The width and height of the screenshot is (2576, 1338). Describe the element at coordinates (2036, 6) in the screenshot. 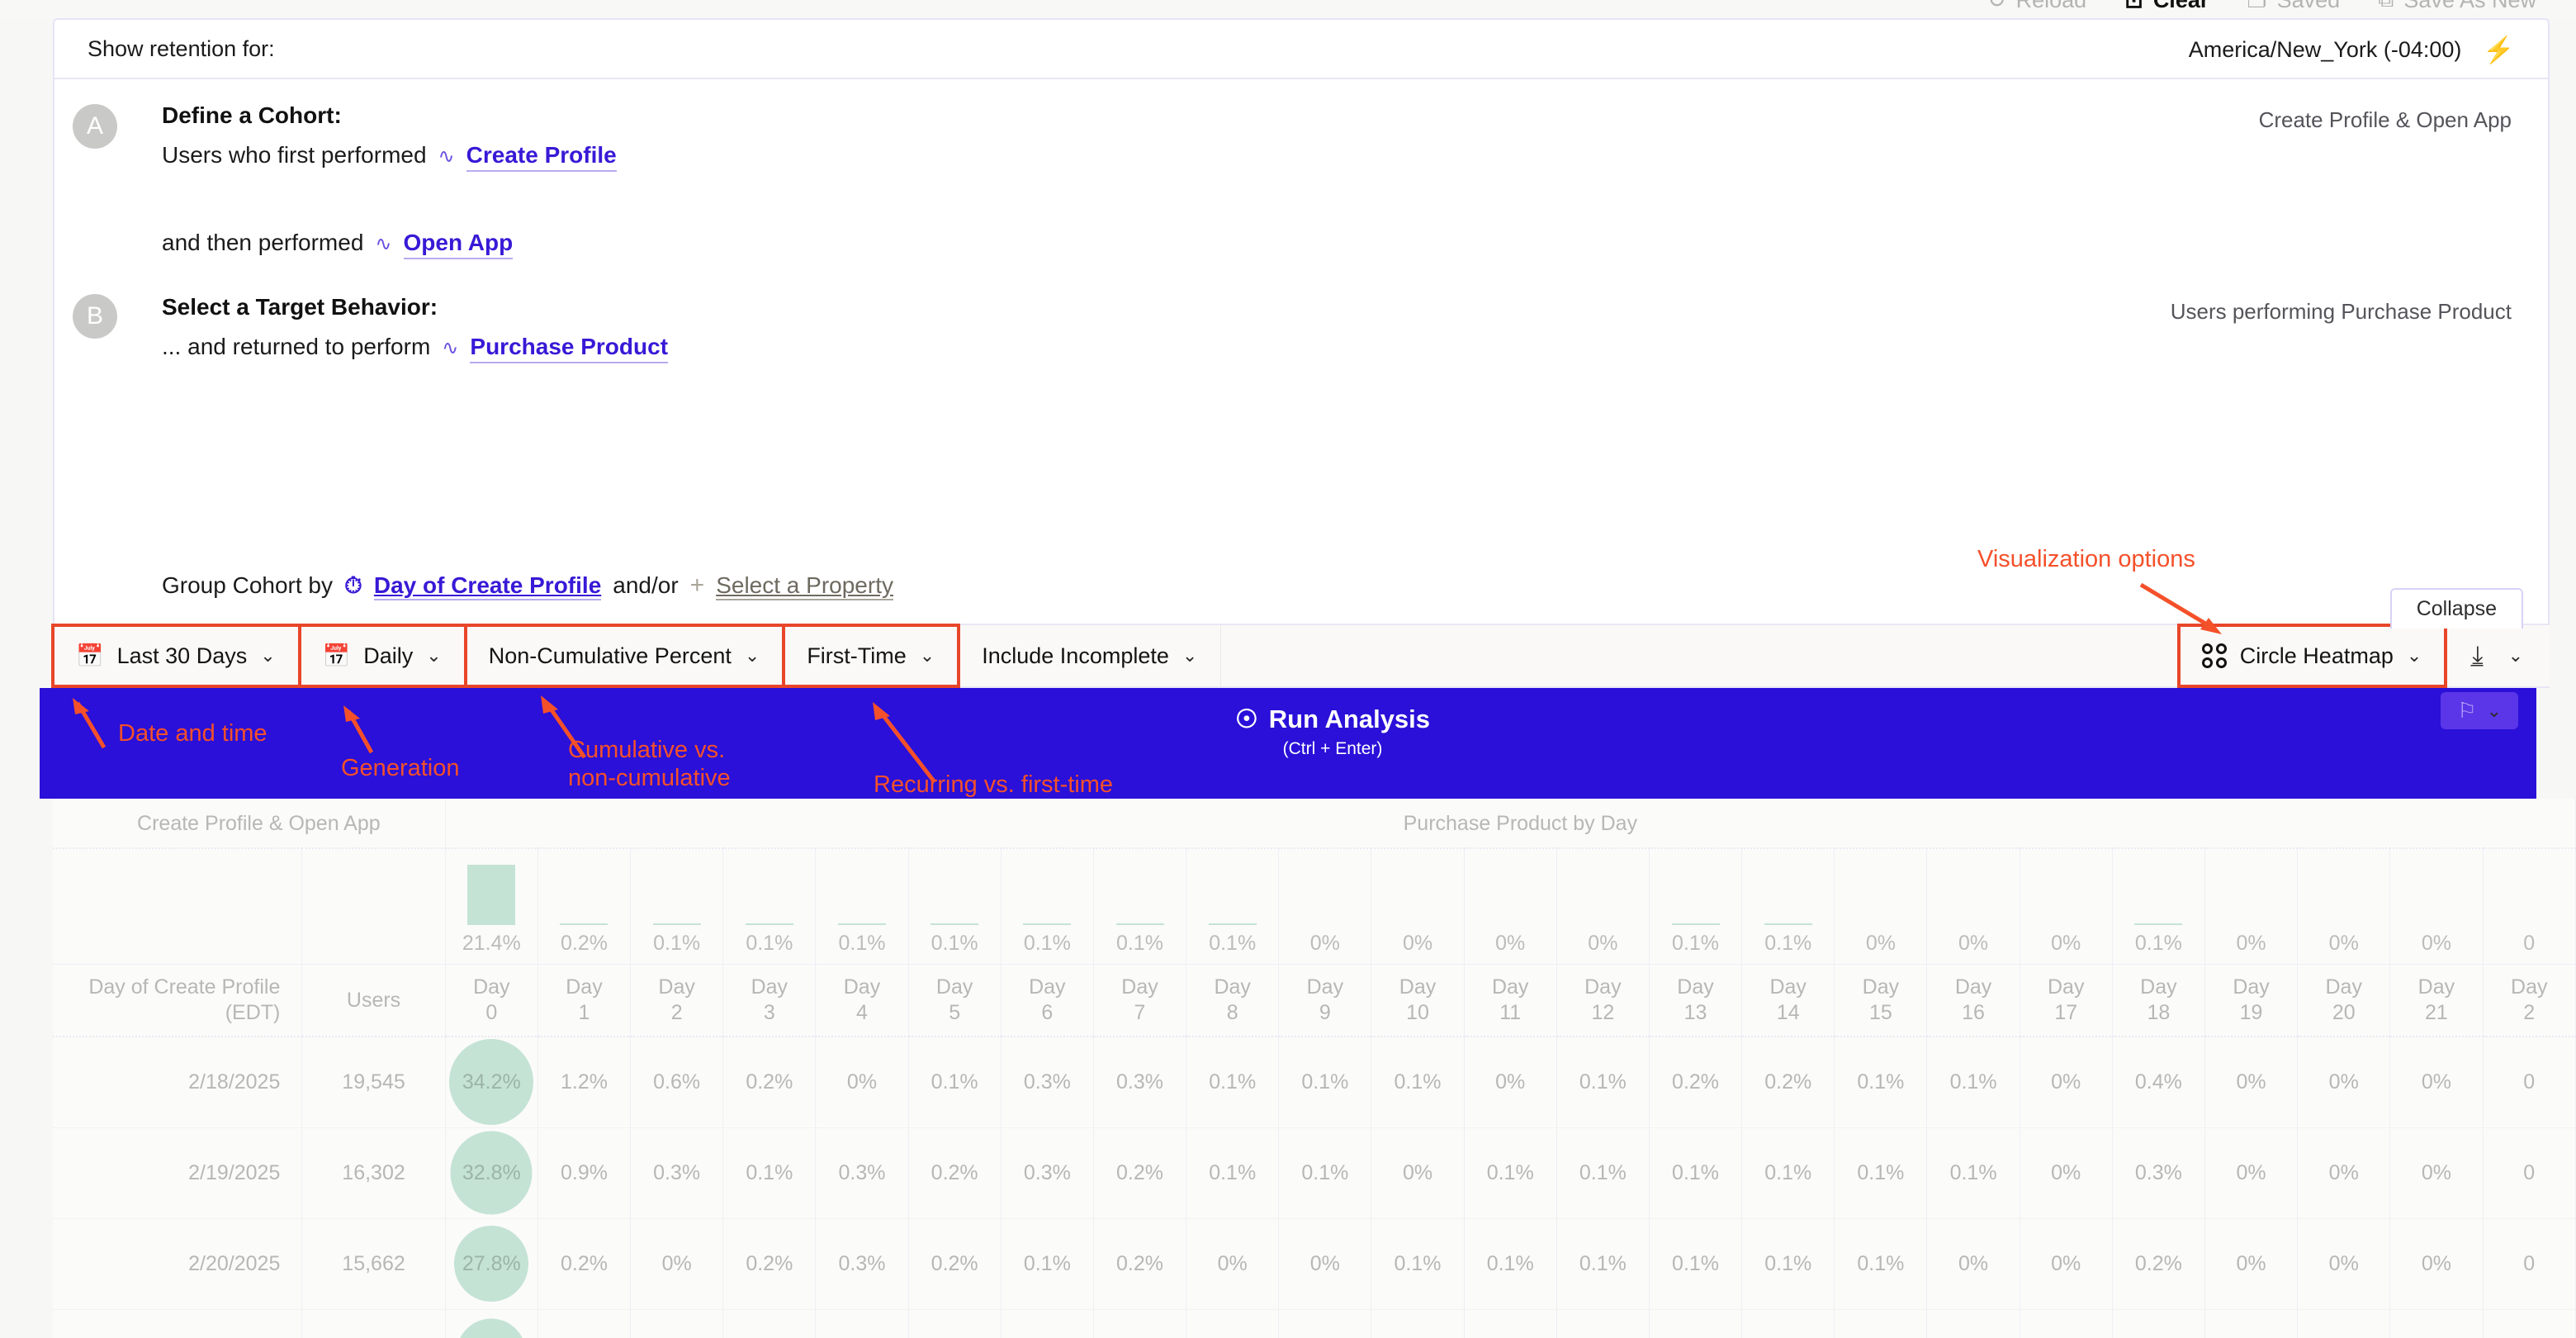

I see `topbar-item-reload: ↻ Reload` at that location.